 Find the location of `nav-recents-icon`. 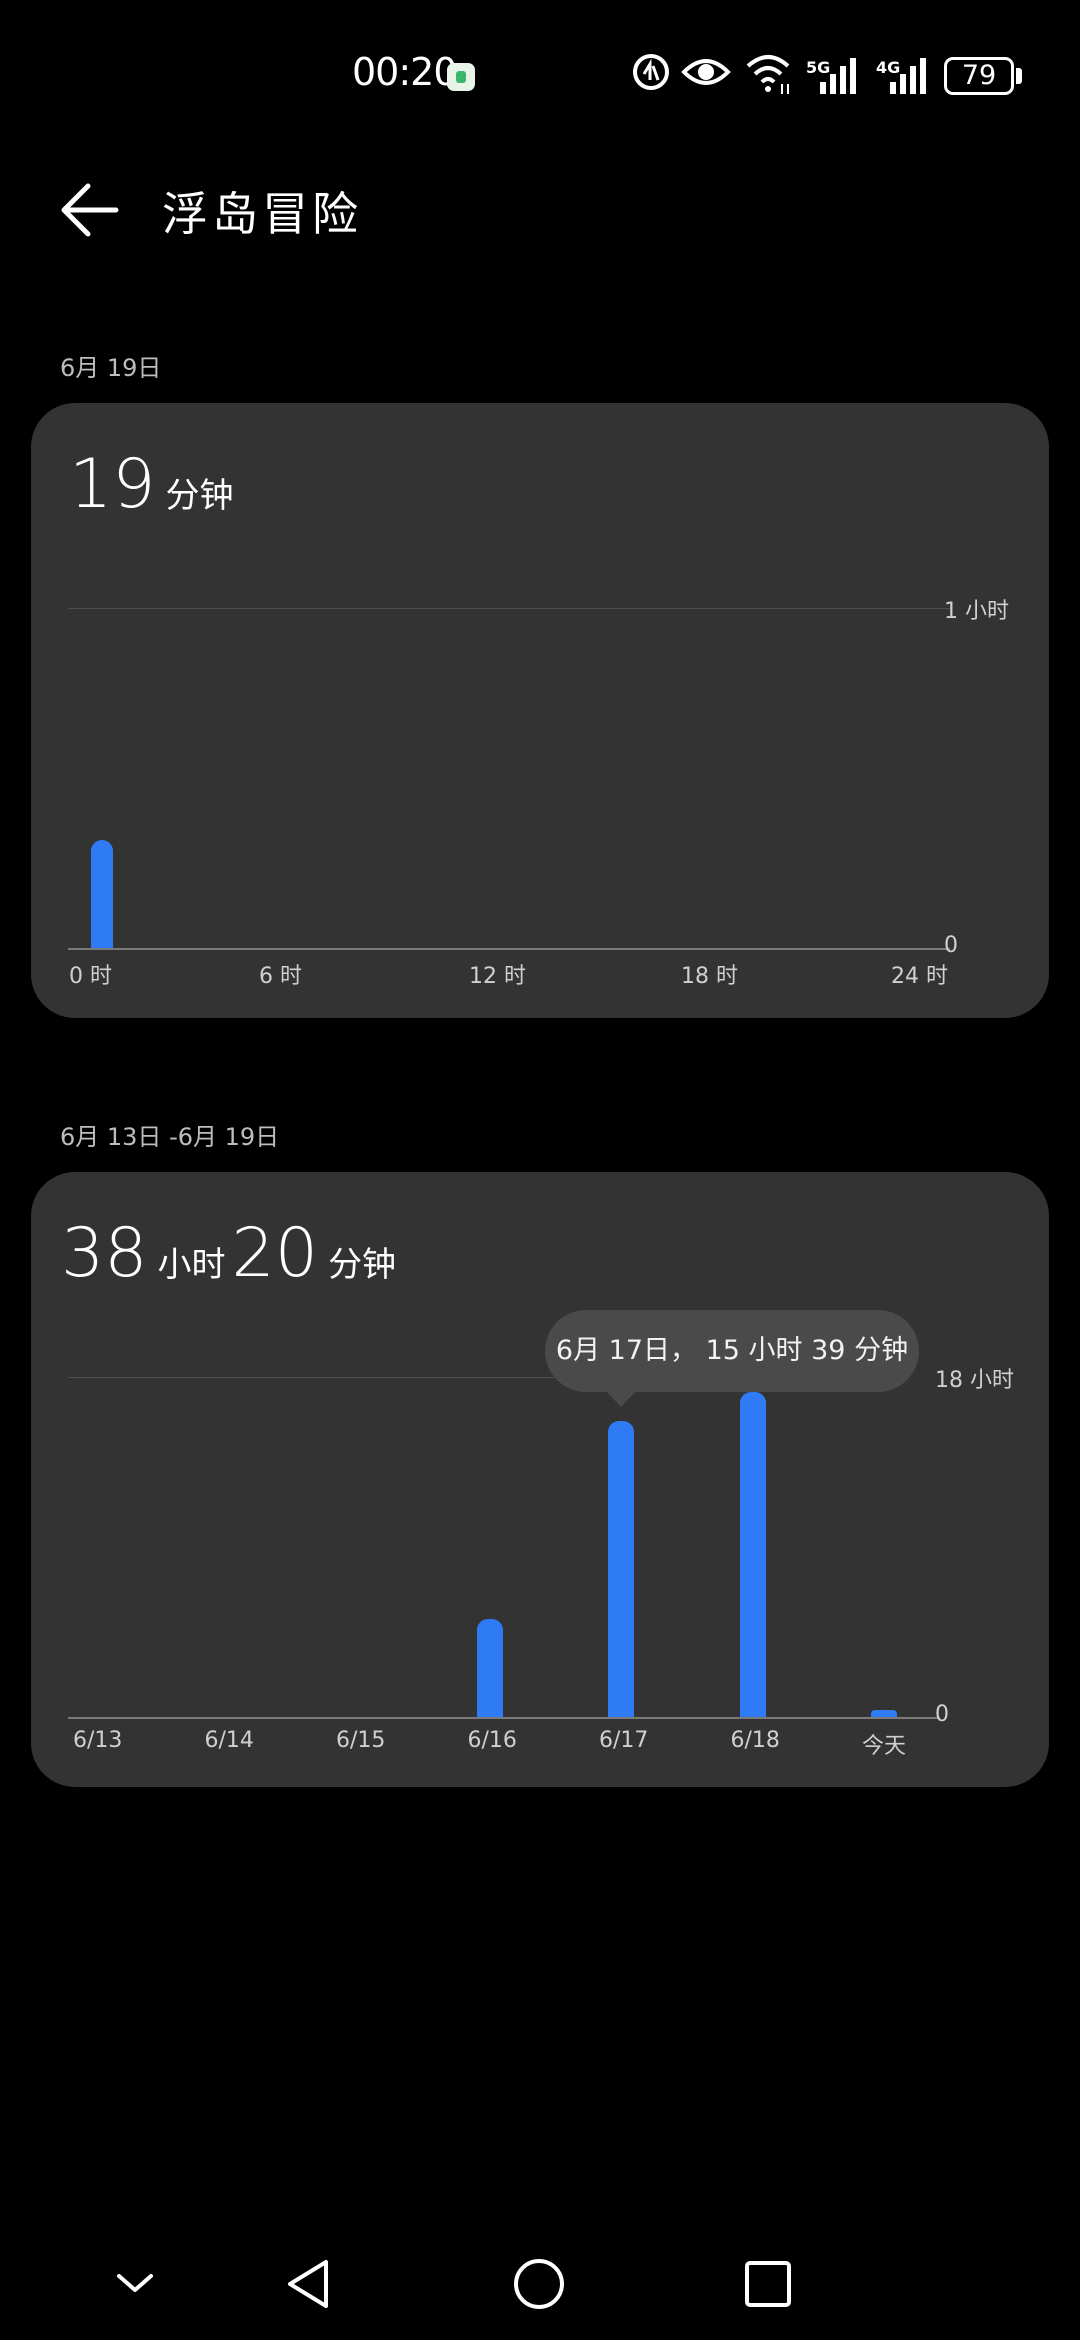

nav-recents-icon is located at coordinates (768, 2284).